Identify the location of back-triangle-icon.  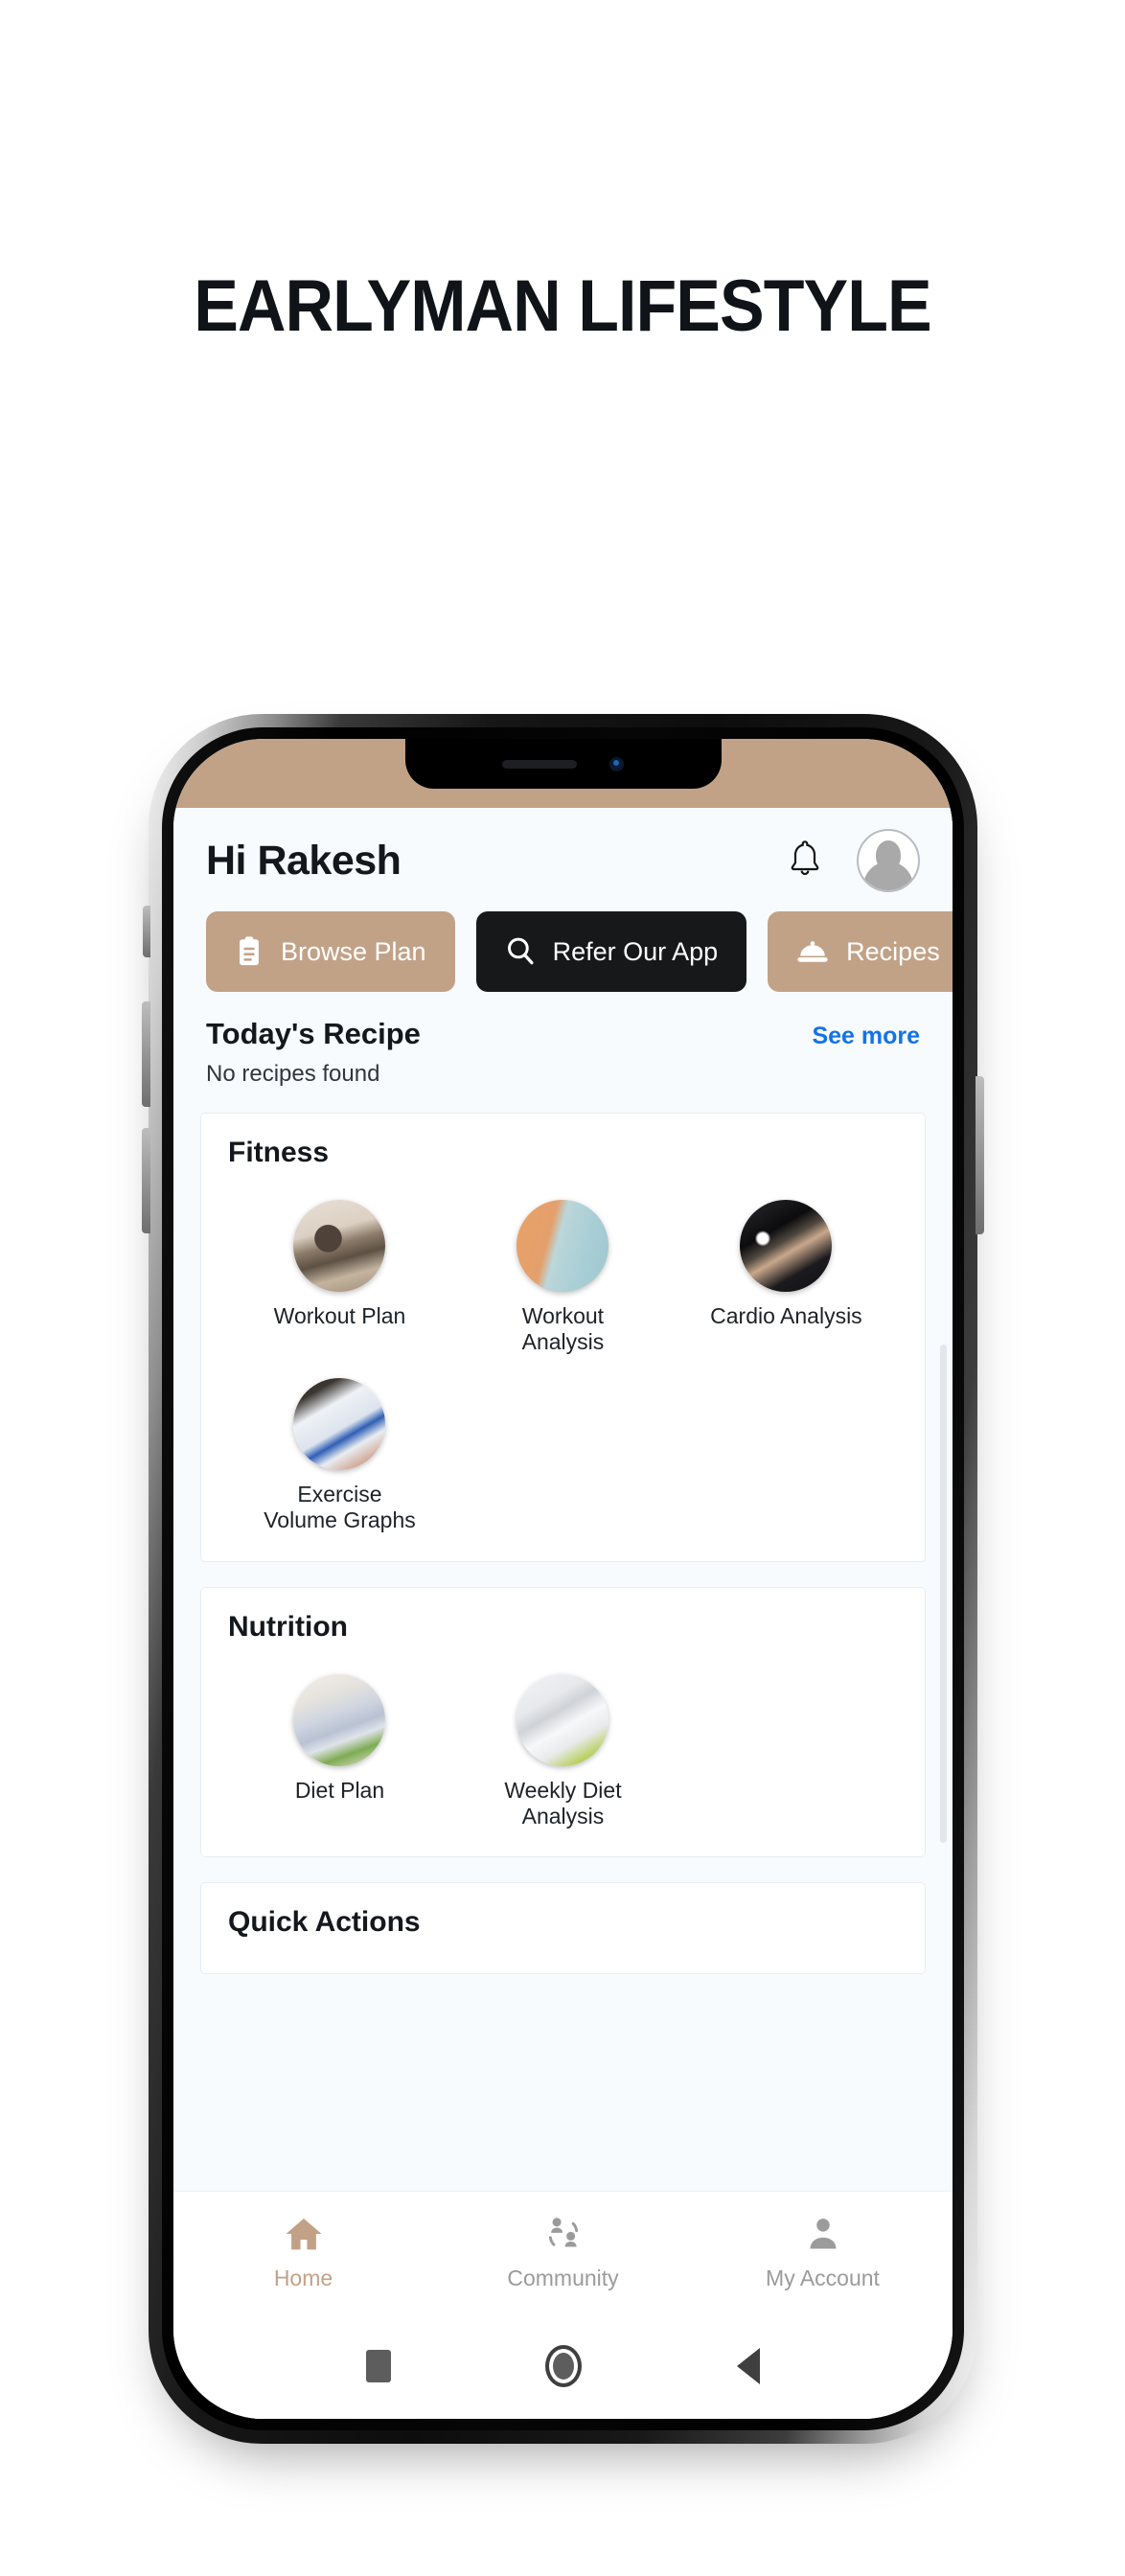
(749, 2366).